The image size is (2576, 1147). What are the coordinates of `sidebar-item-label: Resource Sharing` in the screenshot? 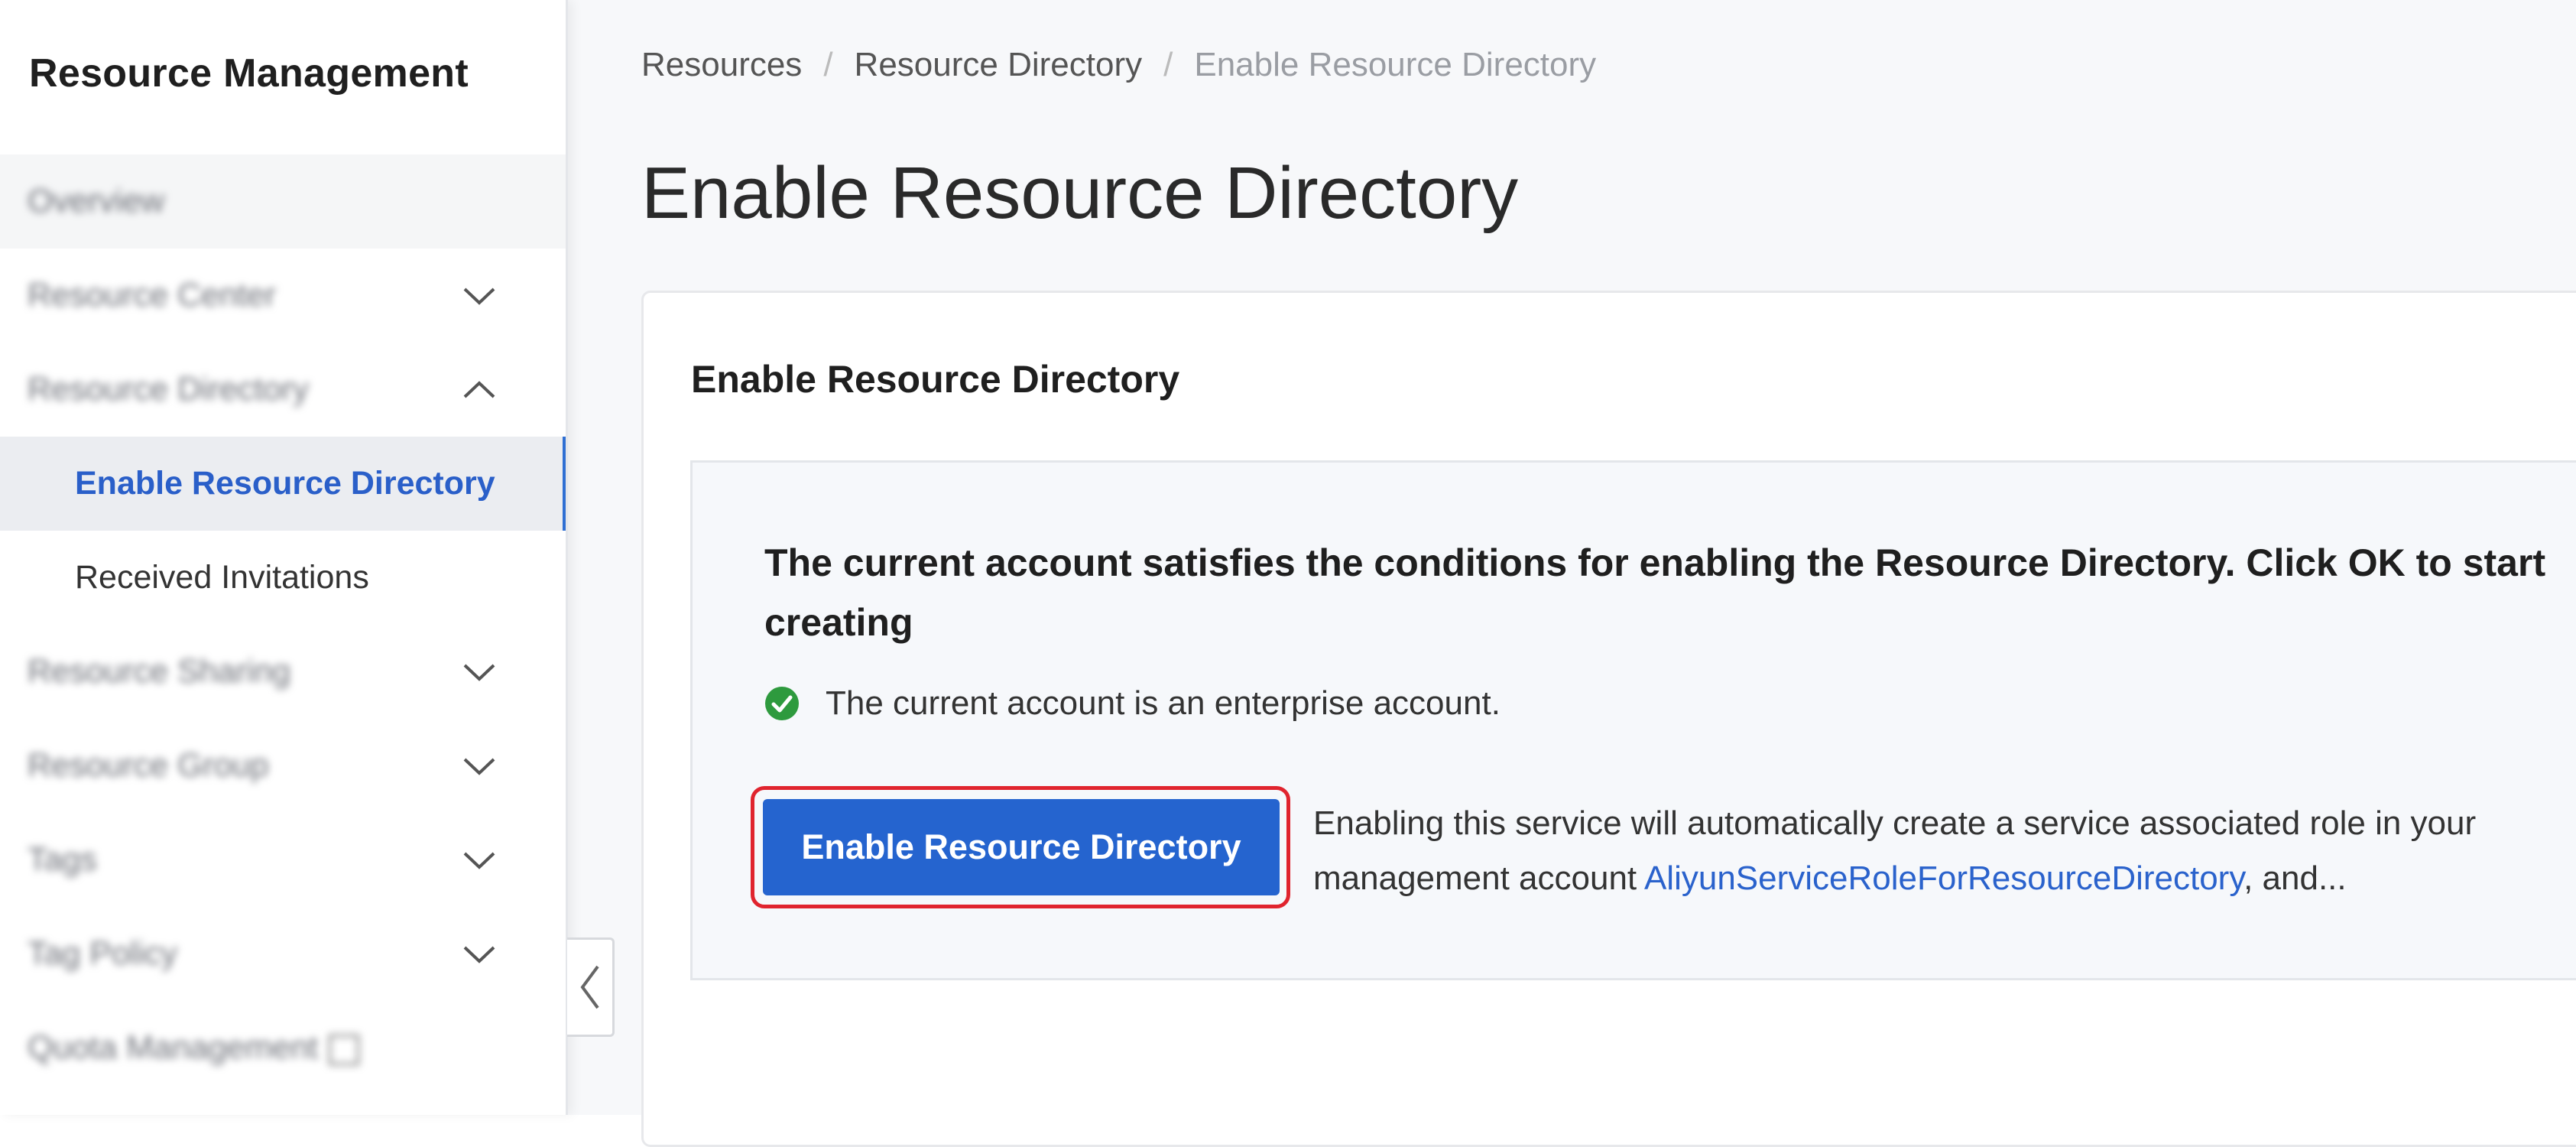 It's located at (159, 671).